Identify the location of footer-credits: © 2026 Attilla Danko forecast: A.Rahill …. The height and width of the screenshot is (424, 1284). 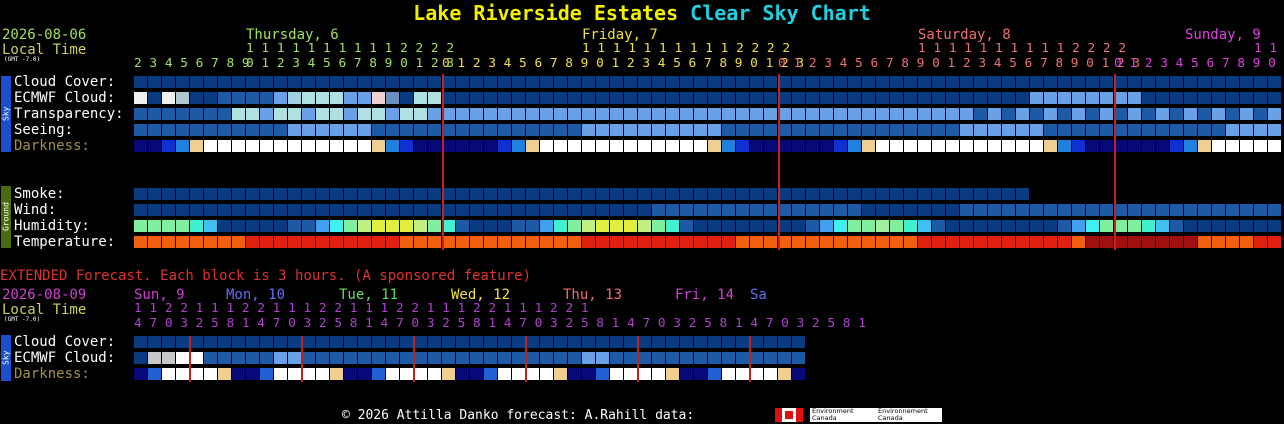
(518, 415).